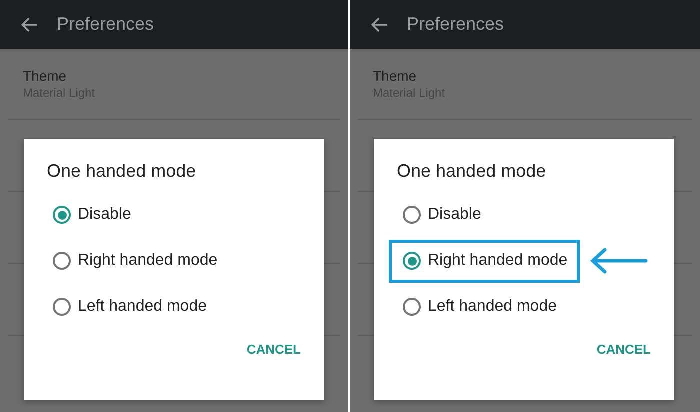 The image size is (700, 412). I want to click on radio-option: Right handed mode, so click(134, 261).